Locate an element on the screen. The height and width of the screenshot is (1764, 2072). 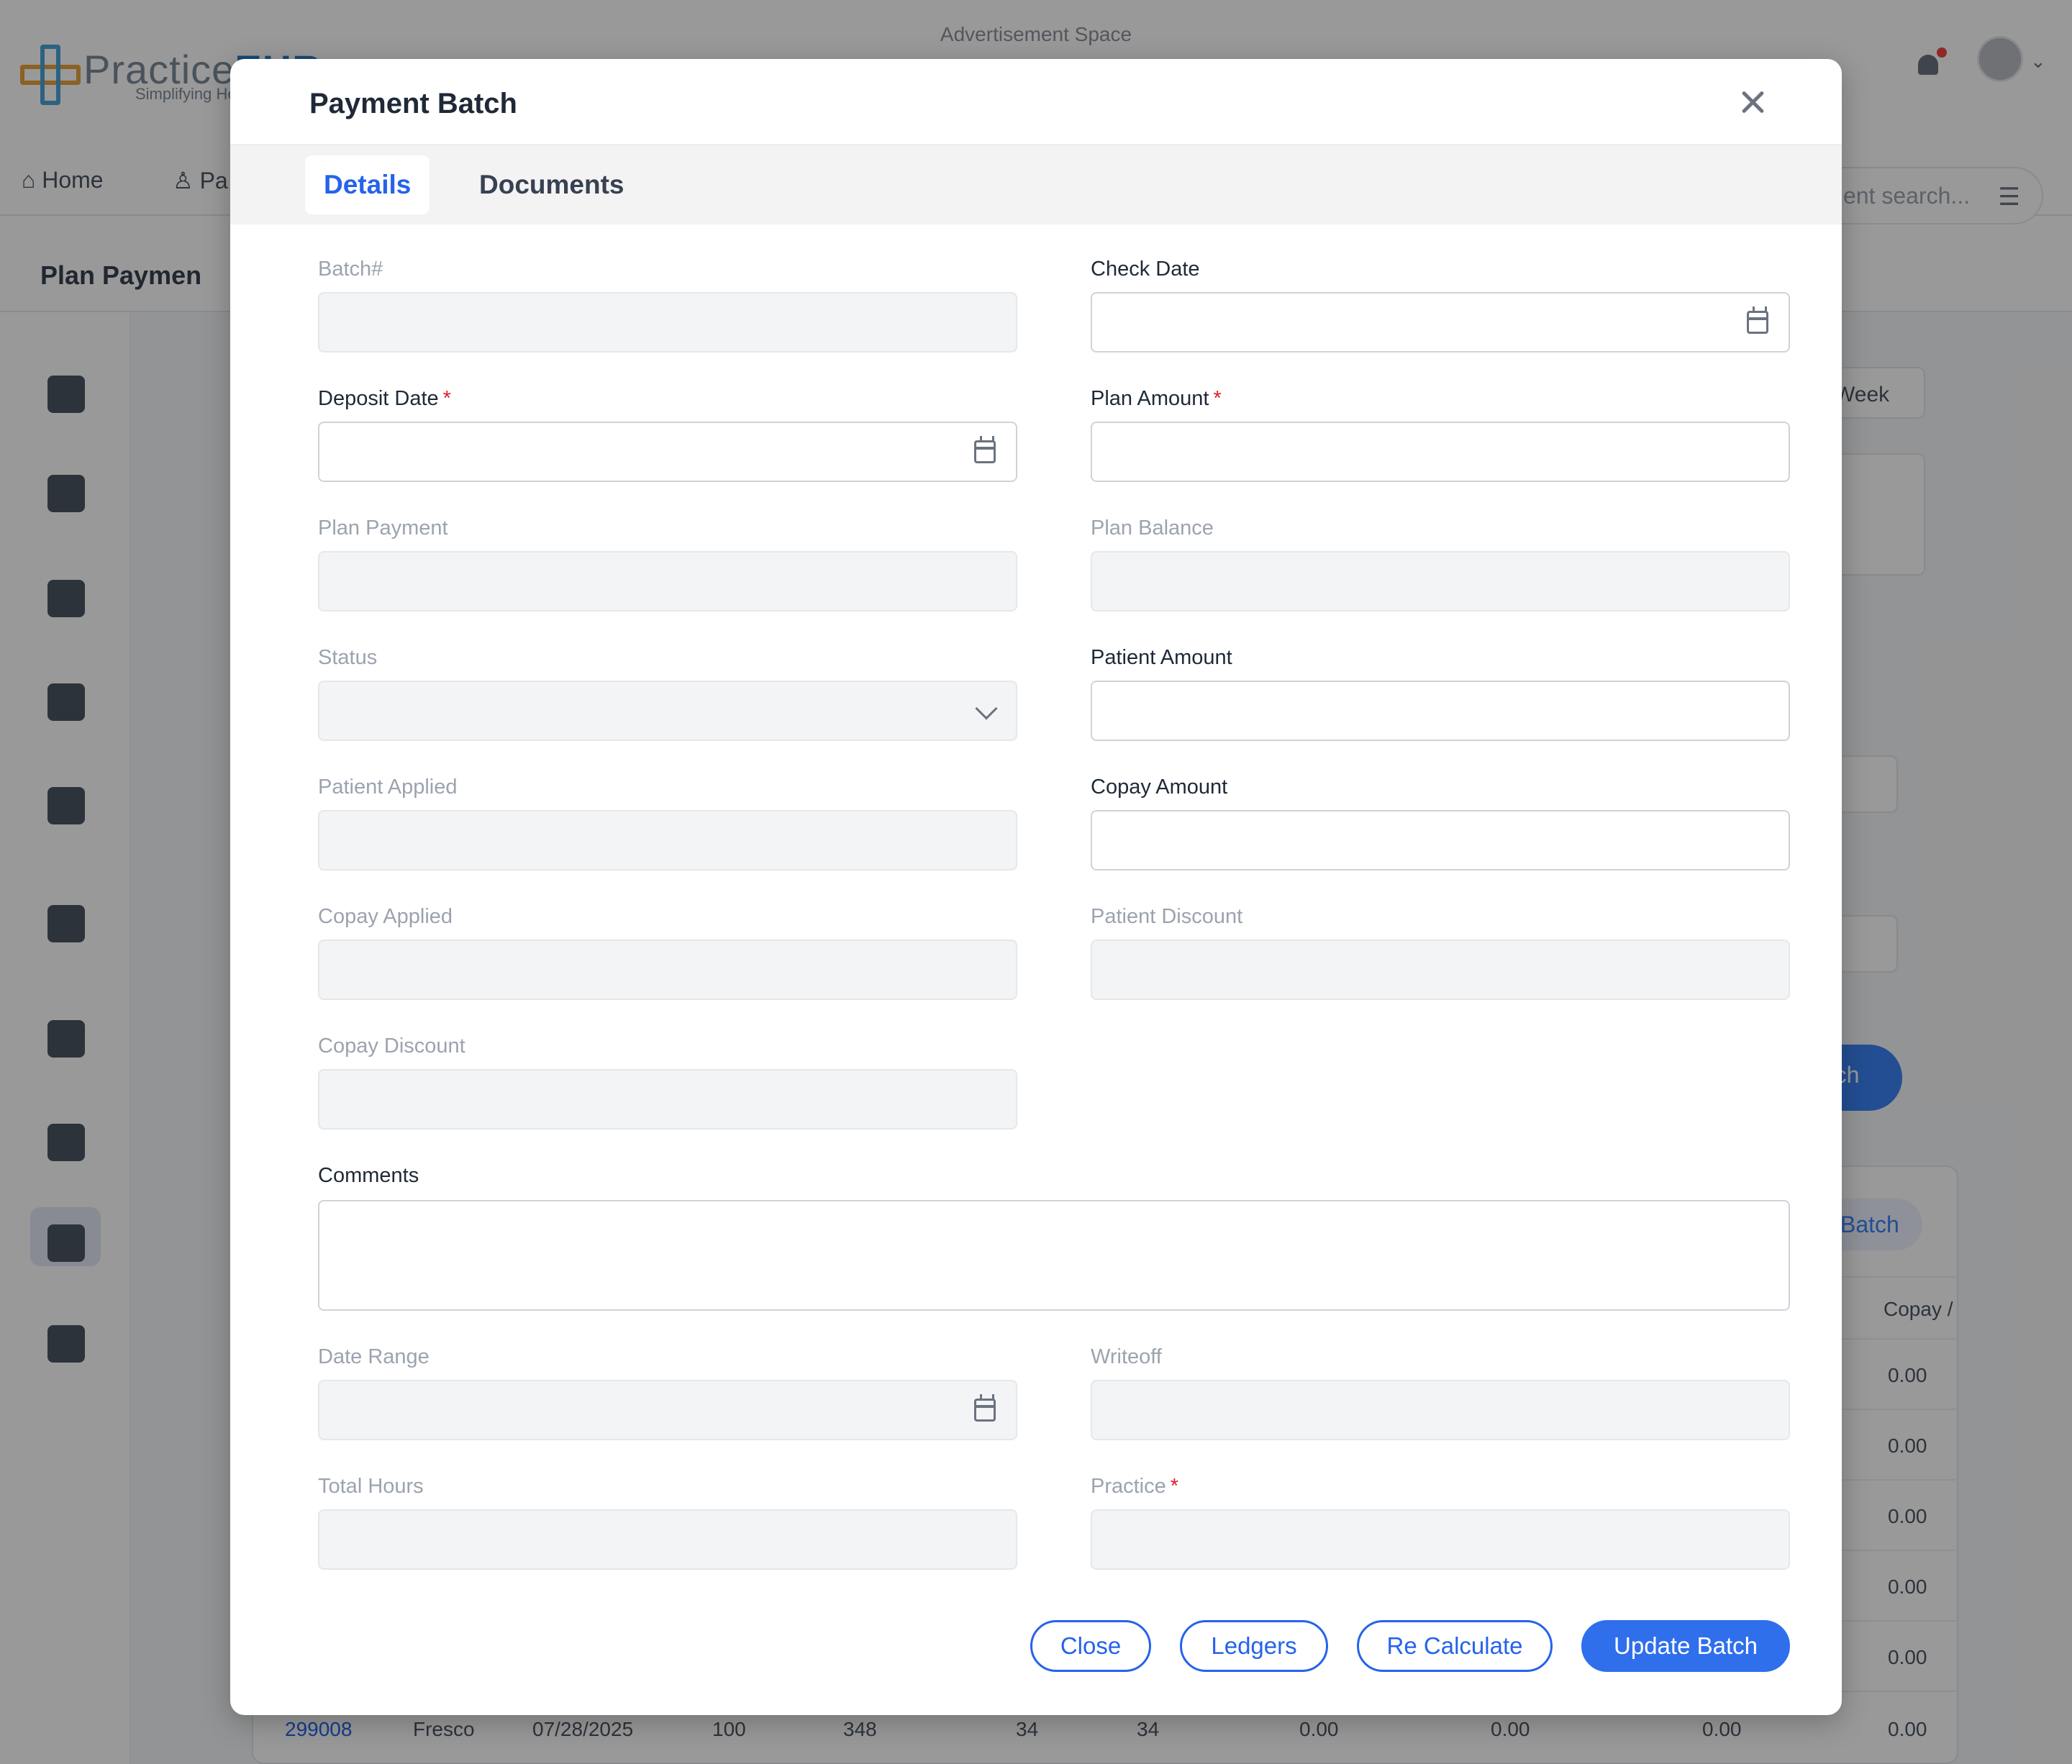
batch-no-input is located at coordinates (667, 322).